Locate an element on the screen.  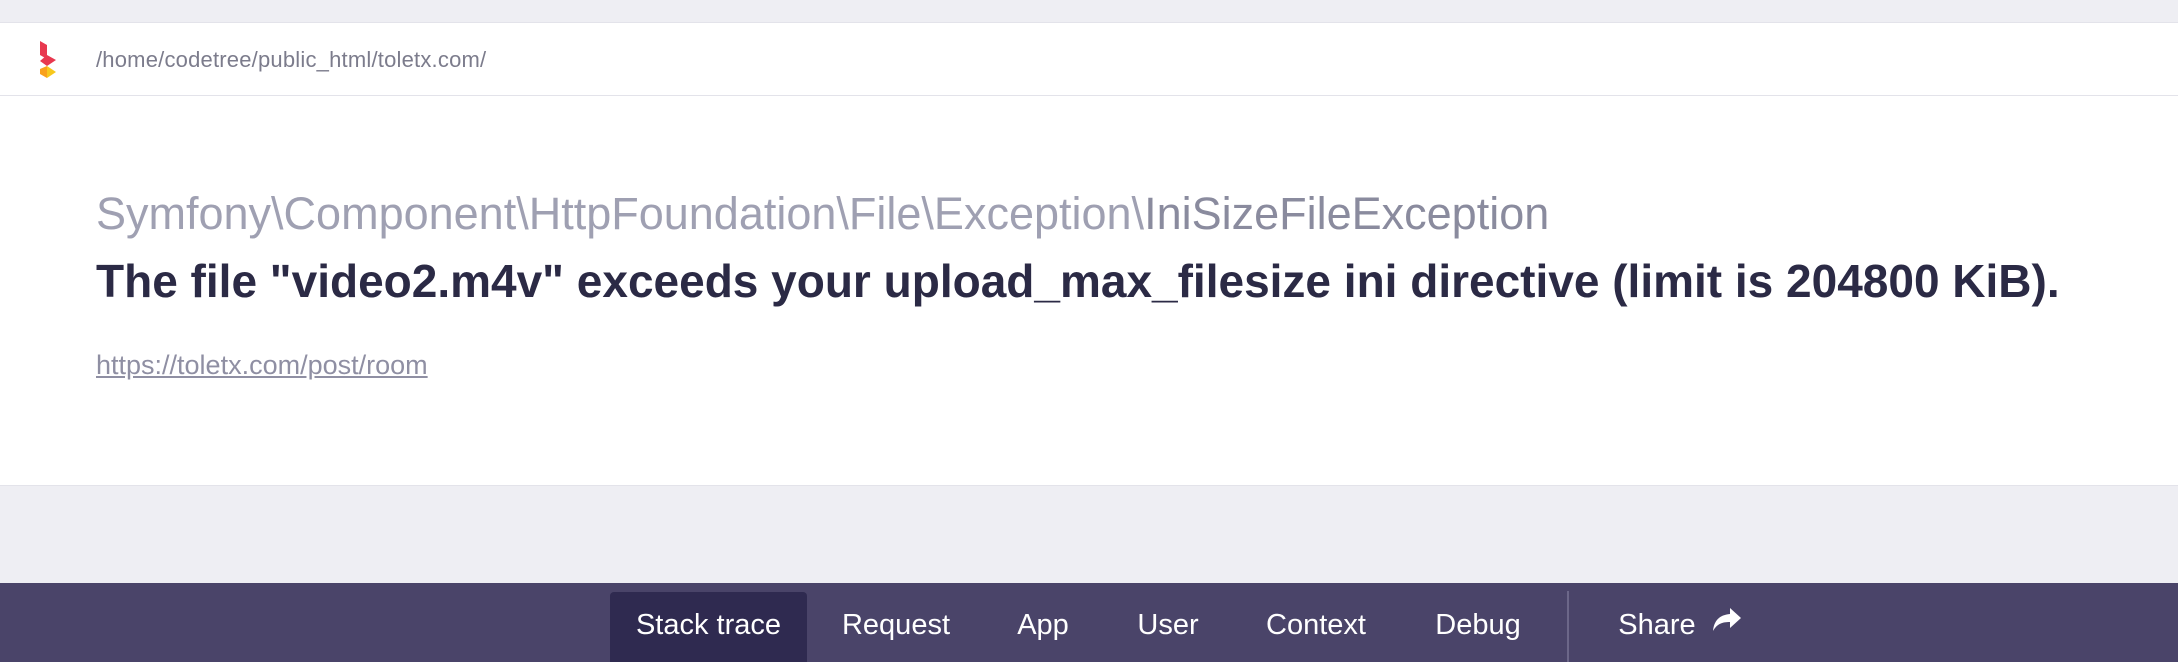
tab-app: App is located at coordinates (1043, 622).